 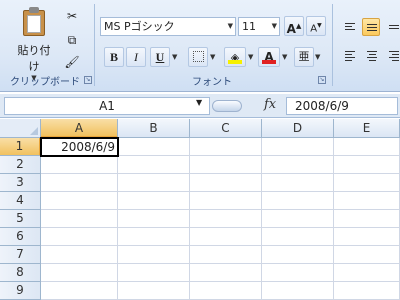 What do you see at coordinates (367, 219) in the screenshot?
I see `cell-e5` at bounding box center [367, 219].